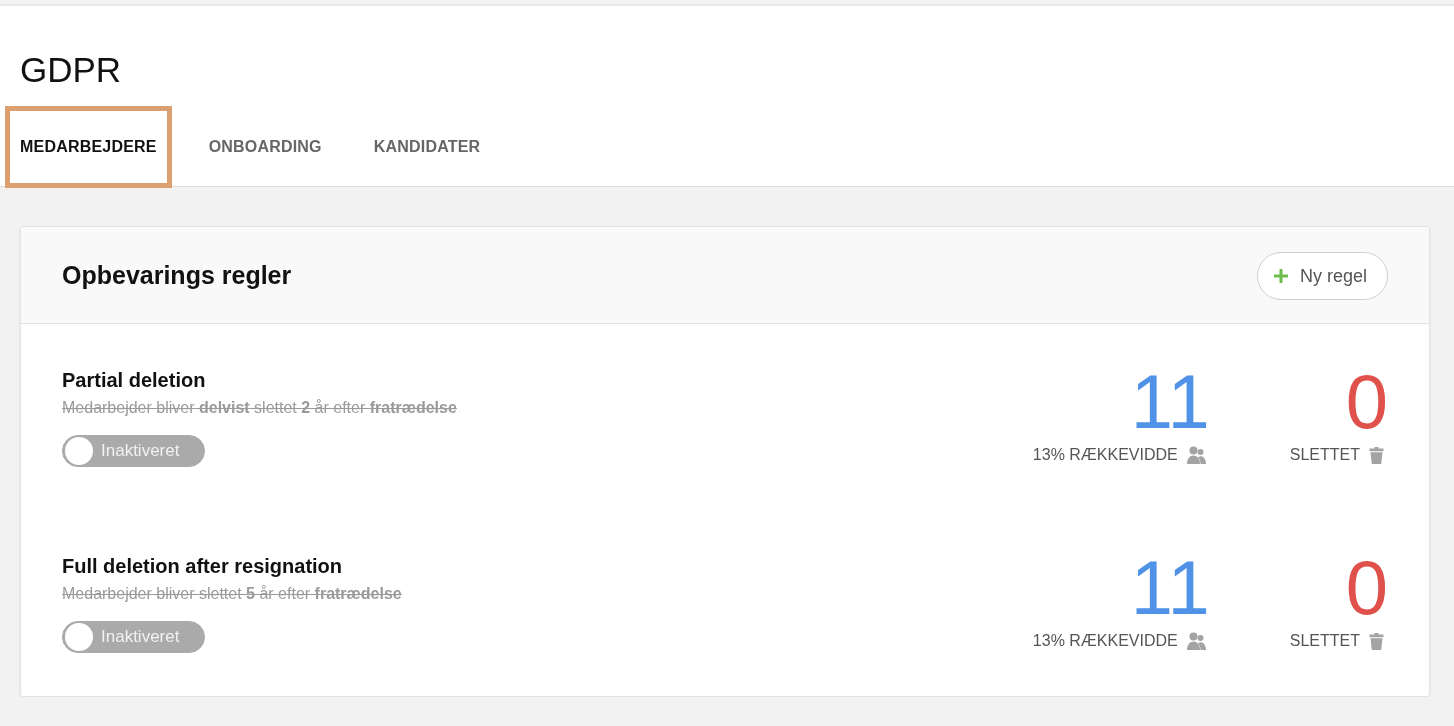 The width and height of the screenshot is (1454, 726). Describe the element at coordinates (427, 147) in the screenshot. I see `tab: KANDIDATER` at that location.